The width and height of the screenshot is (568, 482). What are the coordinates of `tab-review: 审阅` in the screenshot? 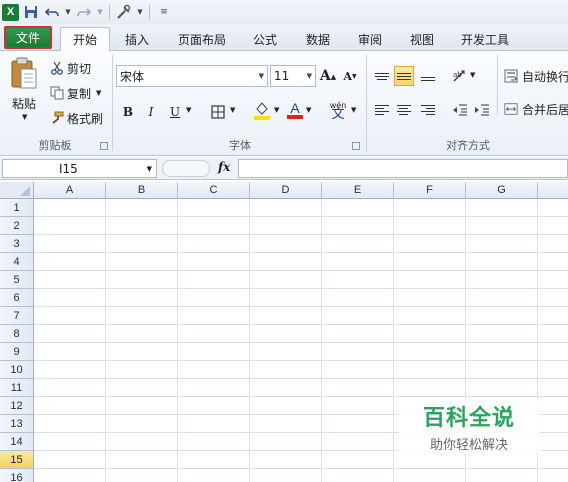 It's located at (370, 39).